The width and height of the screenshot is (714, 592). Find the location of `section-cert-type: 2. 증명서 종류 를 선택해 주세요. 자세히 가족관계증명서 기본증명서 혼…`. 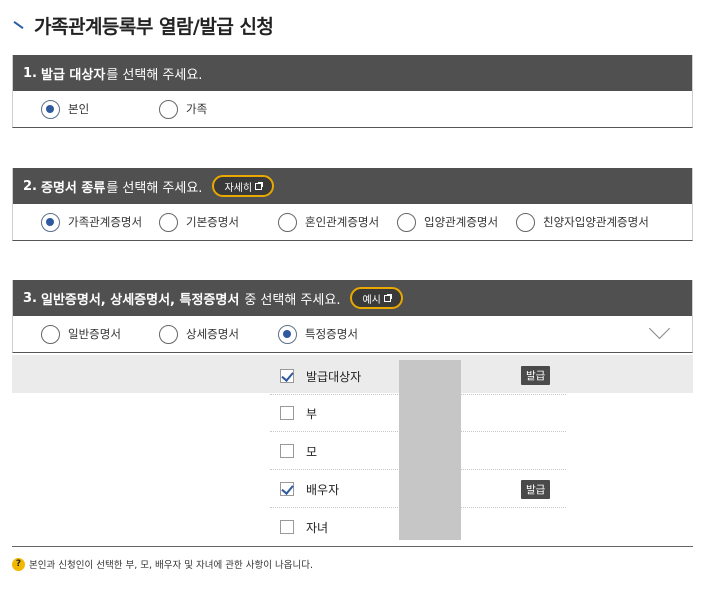

section-cert-type: 2. 증명서 종류 를 선택해 주세요. 자세히 가족관계증명서 기본증명서 혼… is located at coordinates (352, 204).